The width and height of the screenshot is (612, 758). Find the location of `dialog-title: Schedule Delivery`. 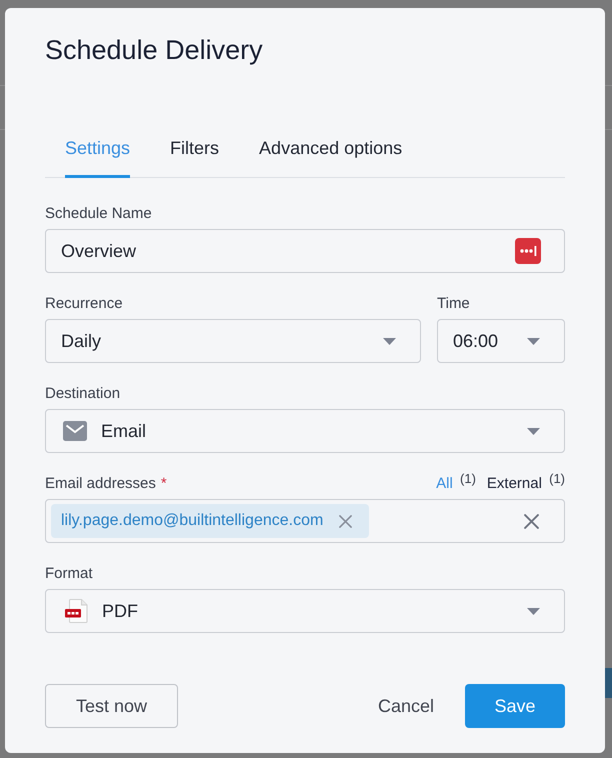

dialog-title: Schedule Delivery is located at coordinates (154, 50).